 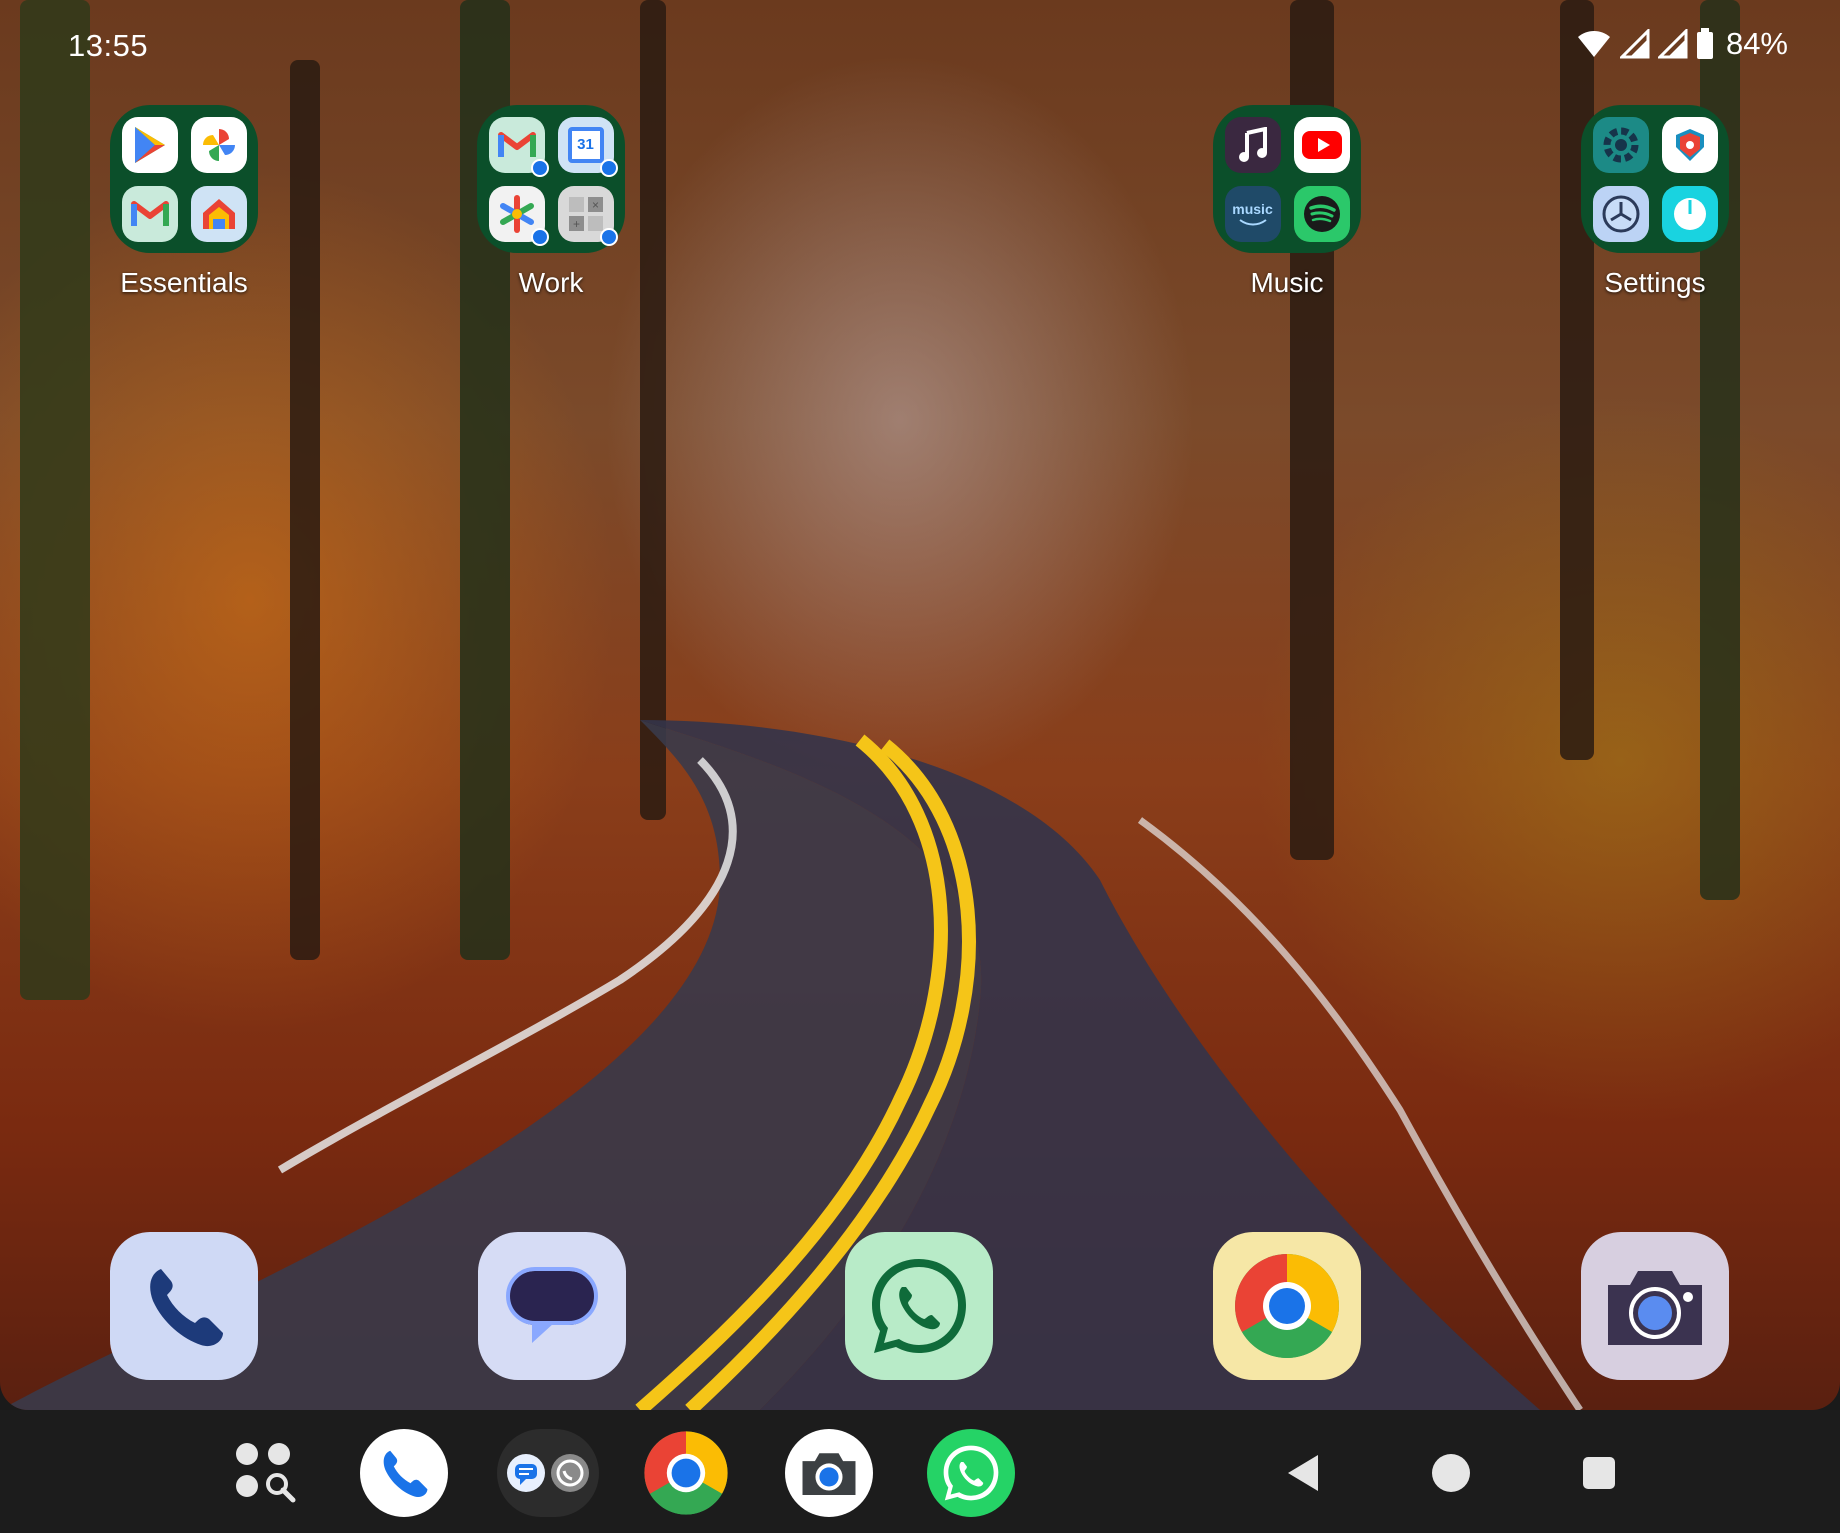 I want to click on gmail-icon, so click(x=149, y=213).